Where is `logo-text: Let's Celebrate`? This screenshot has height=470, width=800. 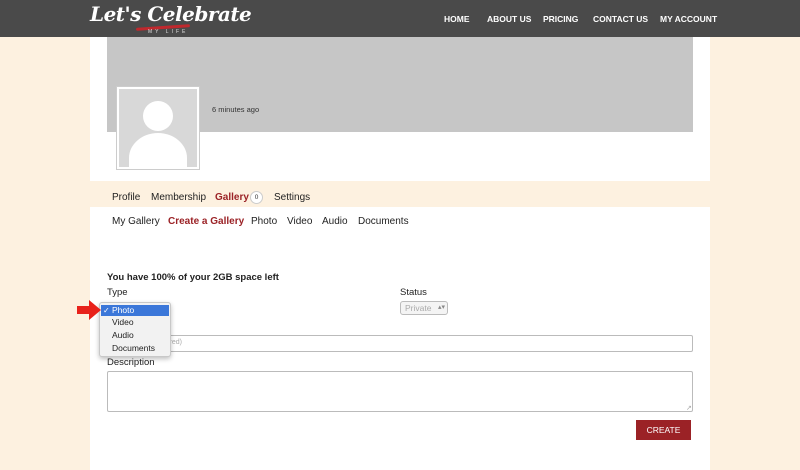
logo-text: Let's Celebrate is located at coordinates (171, 14).